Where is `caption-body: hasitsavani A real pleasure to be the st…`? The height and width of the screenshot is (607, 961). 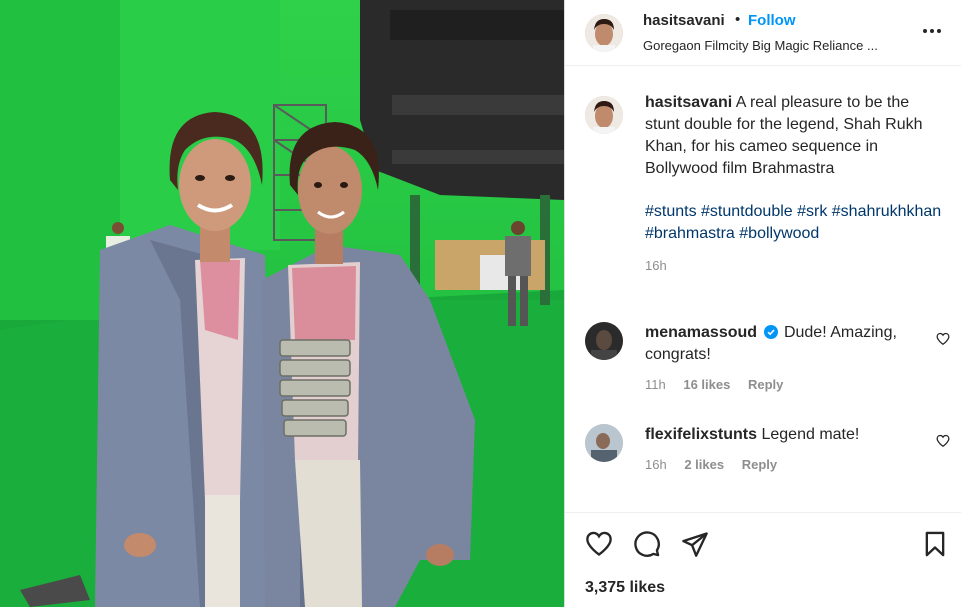
caption-body: hasitsavani A real pleasure to be the st… is located at coordinates (795, 184).